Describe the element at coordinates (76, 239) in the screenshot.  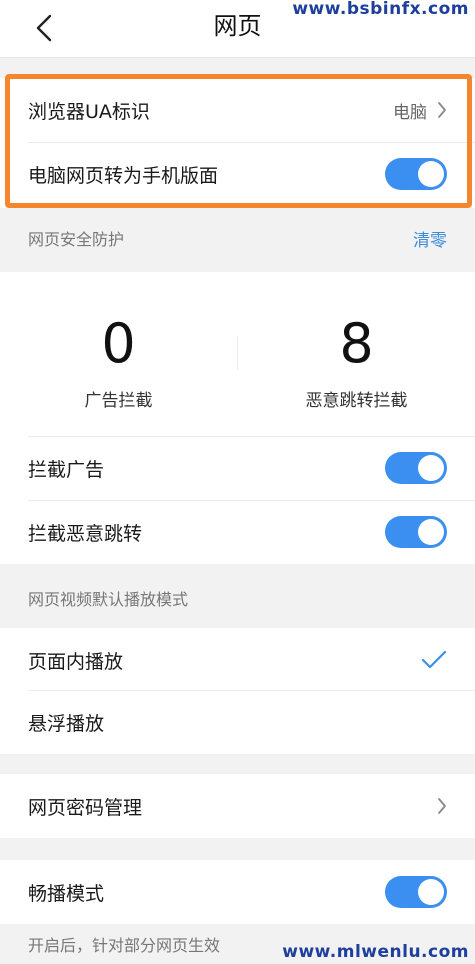
I see `security-section-title: 网页安全防护` at that location.